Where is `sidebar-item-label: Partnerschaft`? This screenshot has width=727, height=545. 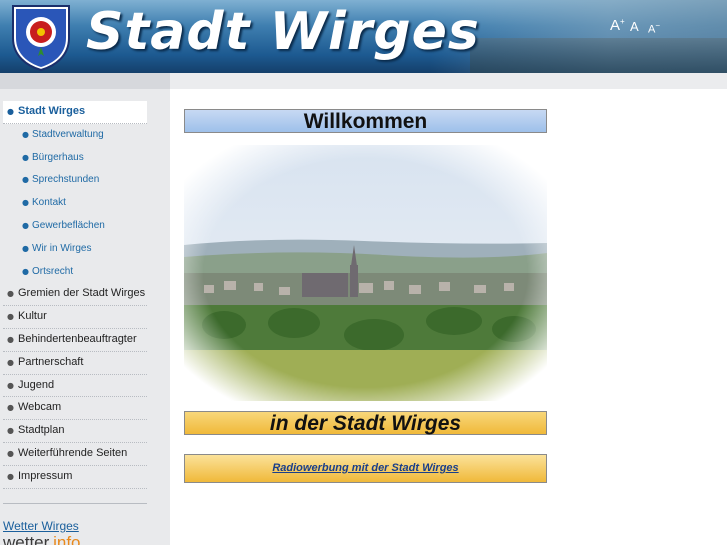
sidebar-item-label: Partnerschaft is located at coordinates (51, 361).